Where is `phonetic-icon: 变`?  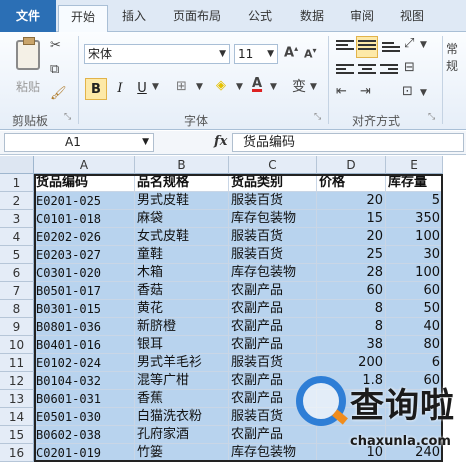
phonetic-icon: 变 is located at coordinates (299, 86).